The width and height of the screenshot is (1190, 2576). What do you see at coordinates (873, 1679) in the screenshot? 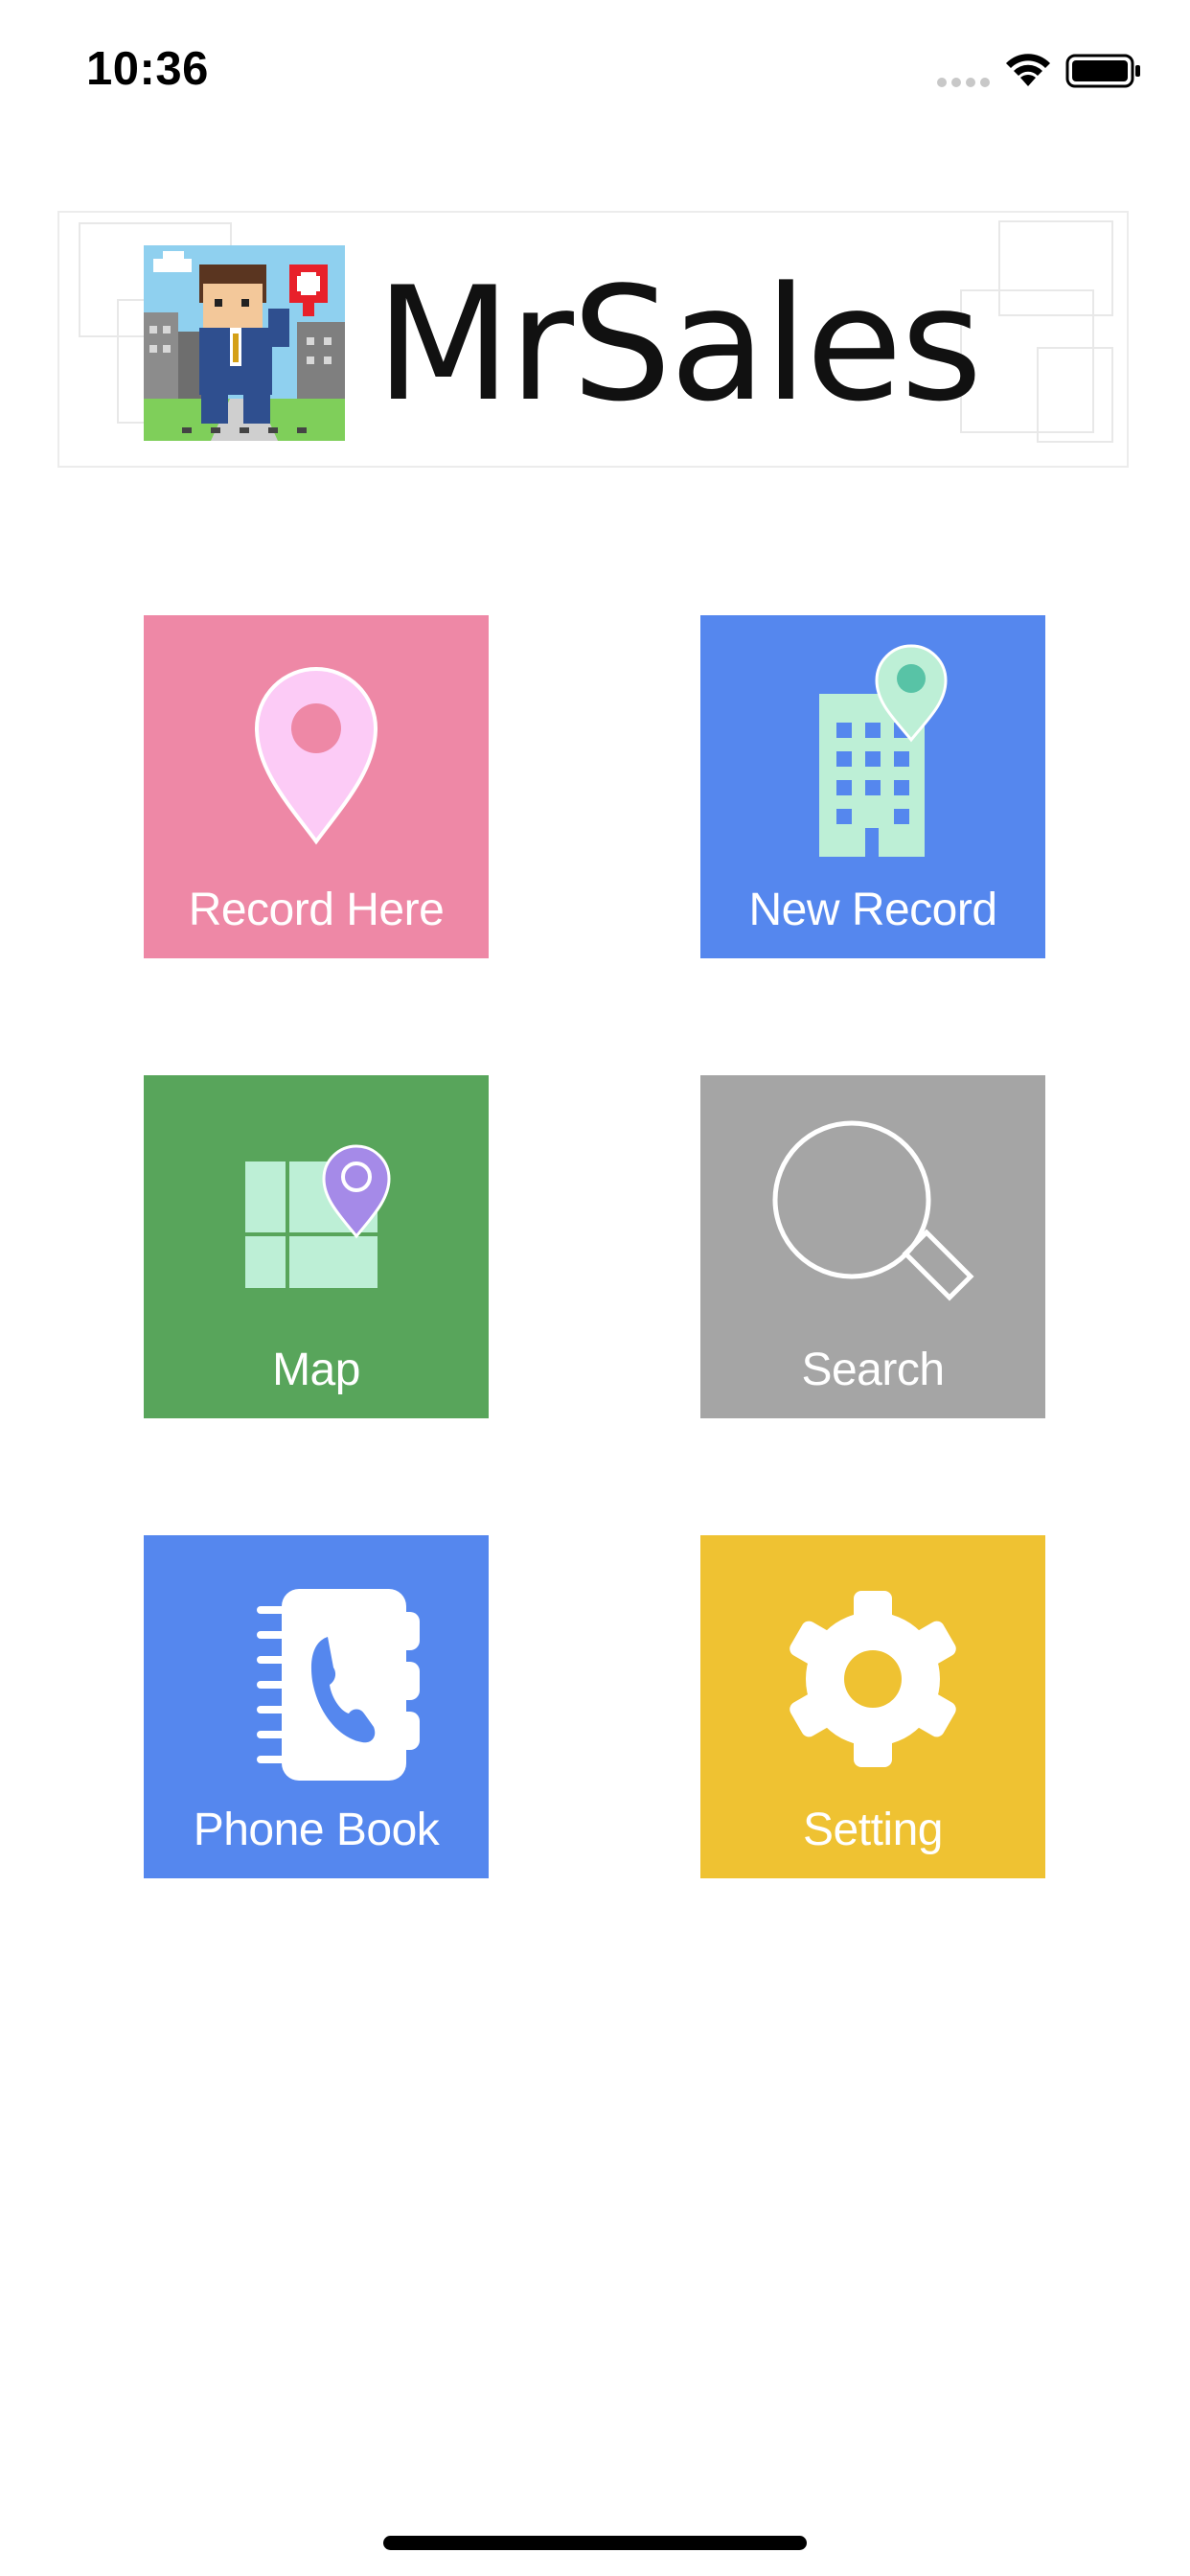
I see `gear-icon` at bounding box center [873, 1679].